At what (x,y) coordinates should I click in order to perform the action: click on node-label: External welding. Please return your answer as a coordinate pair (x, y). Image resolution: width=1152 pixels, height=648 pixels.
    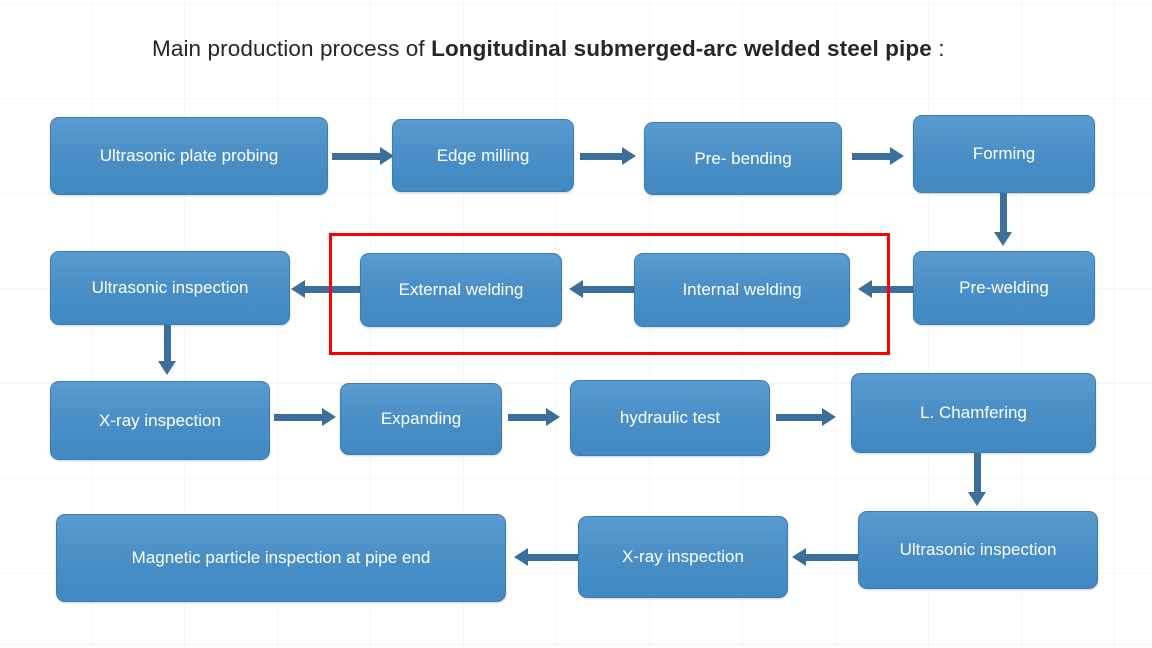
    Looking at the image, I should click on (461, 290).